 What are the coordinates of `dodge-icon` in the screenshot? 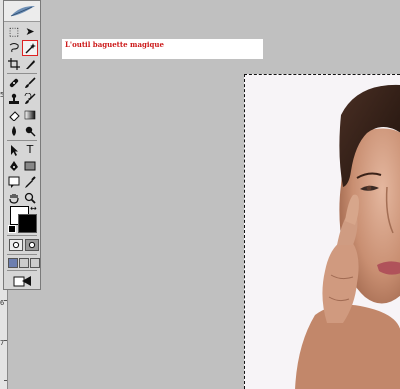 It's located at (30, 131).